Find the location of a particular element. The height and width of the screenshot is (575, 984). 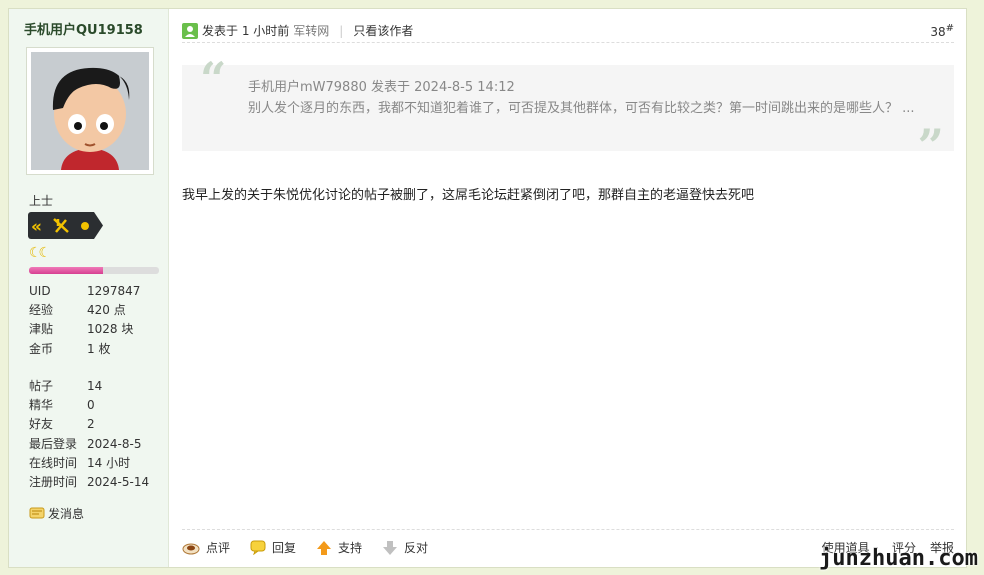

stat-value: 420 点 is located at coordinates (106, 310).